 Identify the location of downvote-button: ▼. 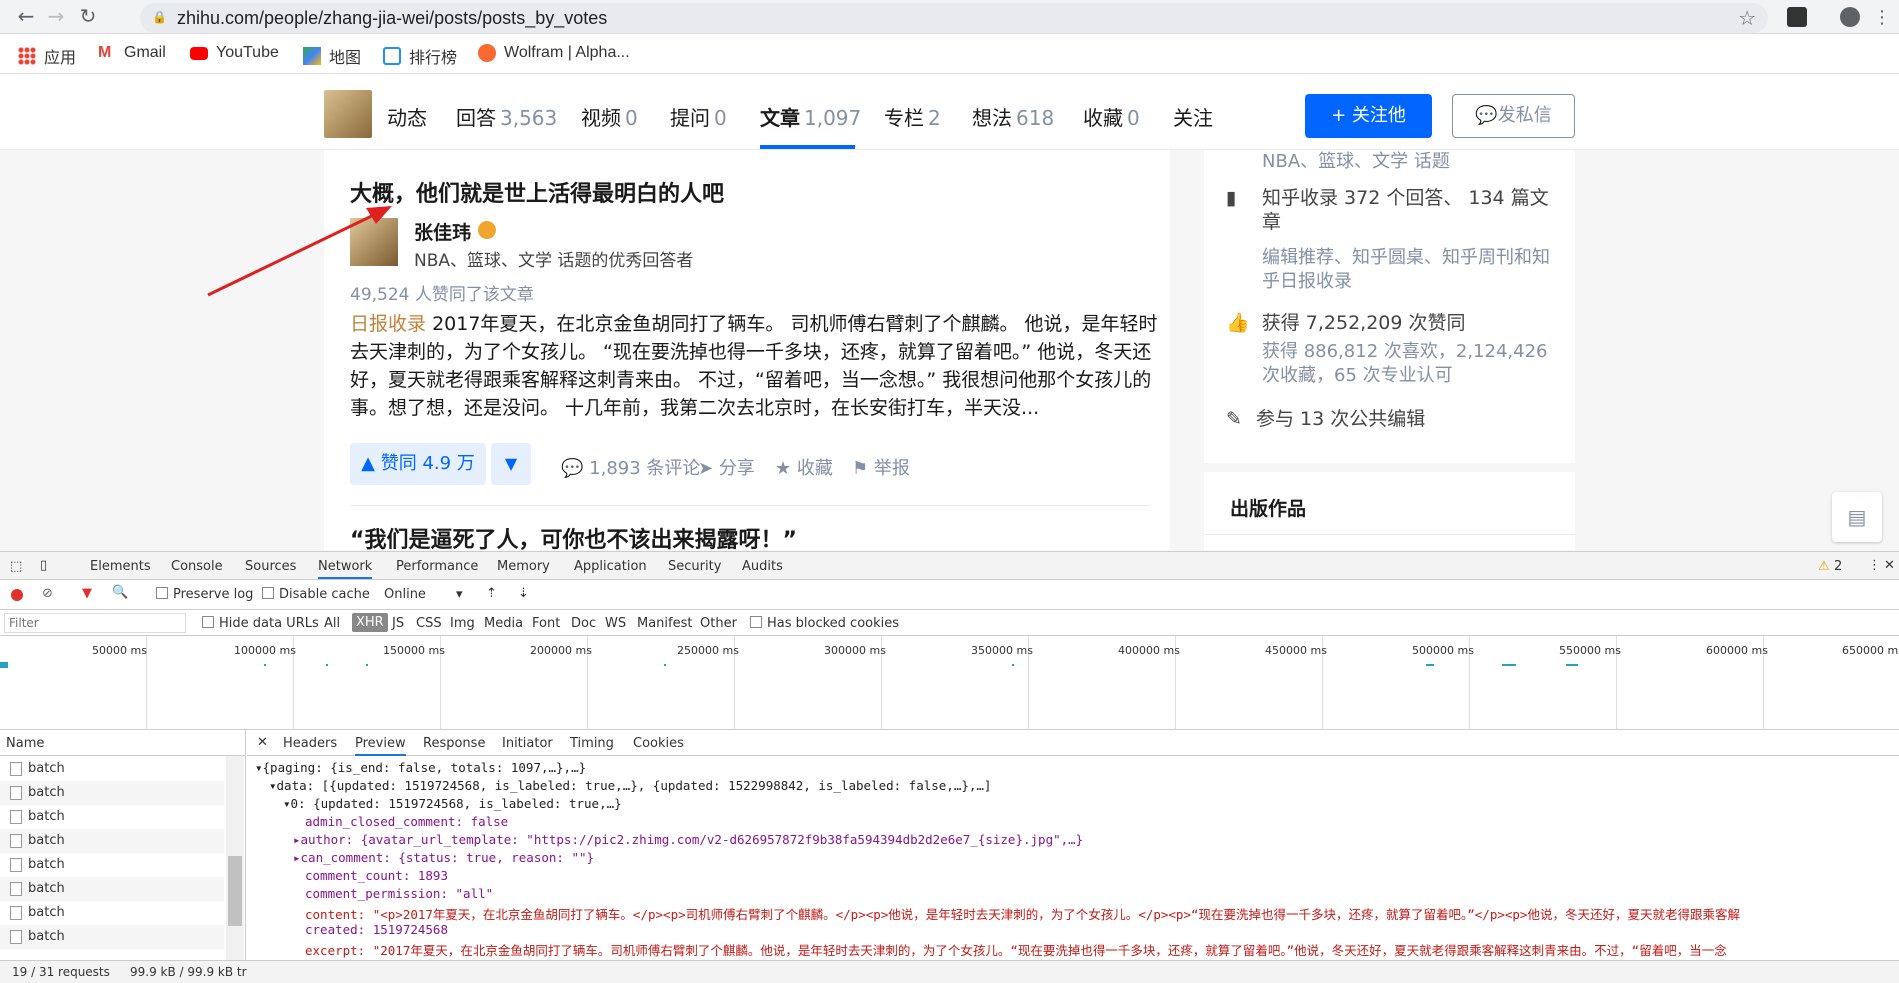
(511, 464).